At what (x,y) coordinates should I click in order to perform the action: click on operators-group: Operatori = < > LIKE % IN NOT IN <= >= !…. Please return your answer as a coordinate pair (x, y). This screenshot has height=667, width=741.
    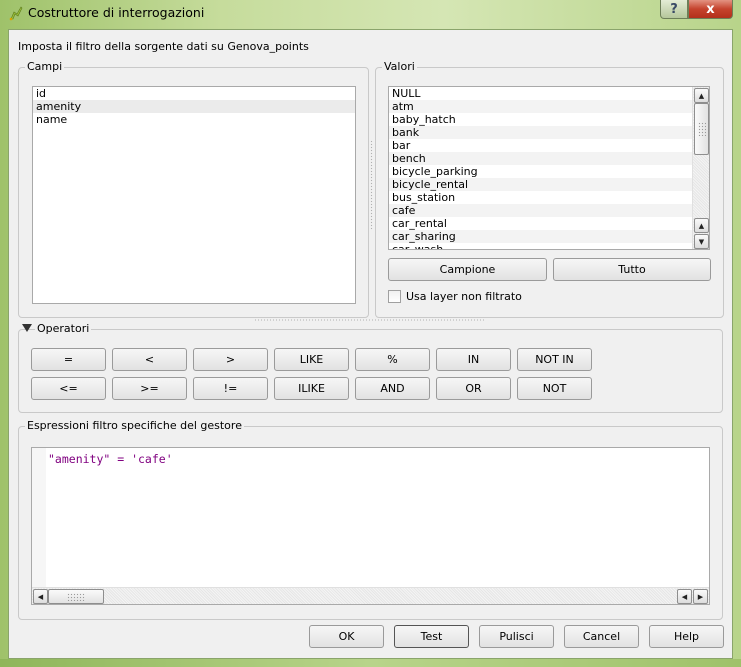
    Looking at the image, I should click on (370, 367).